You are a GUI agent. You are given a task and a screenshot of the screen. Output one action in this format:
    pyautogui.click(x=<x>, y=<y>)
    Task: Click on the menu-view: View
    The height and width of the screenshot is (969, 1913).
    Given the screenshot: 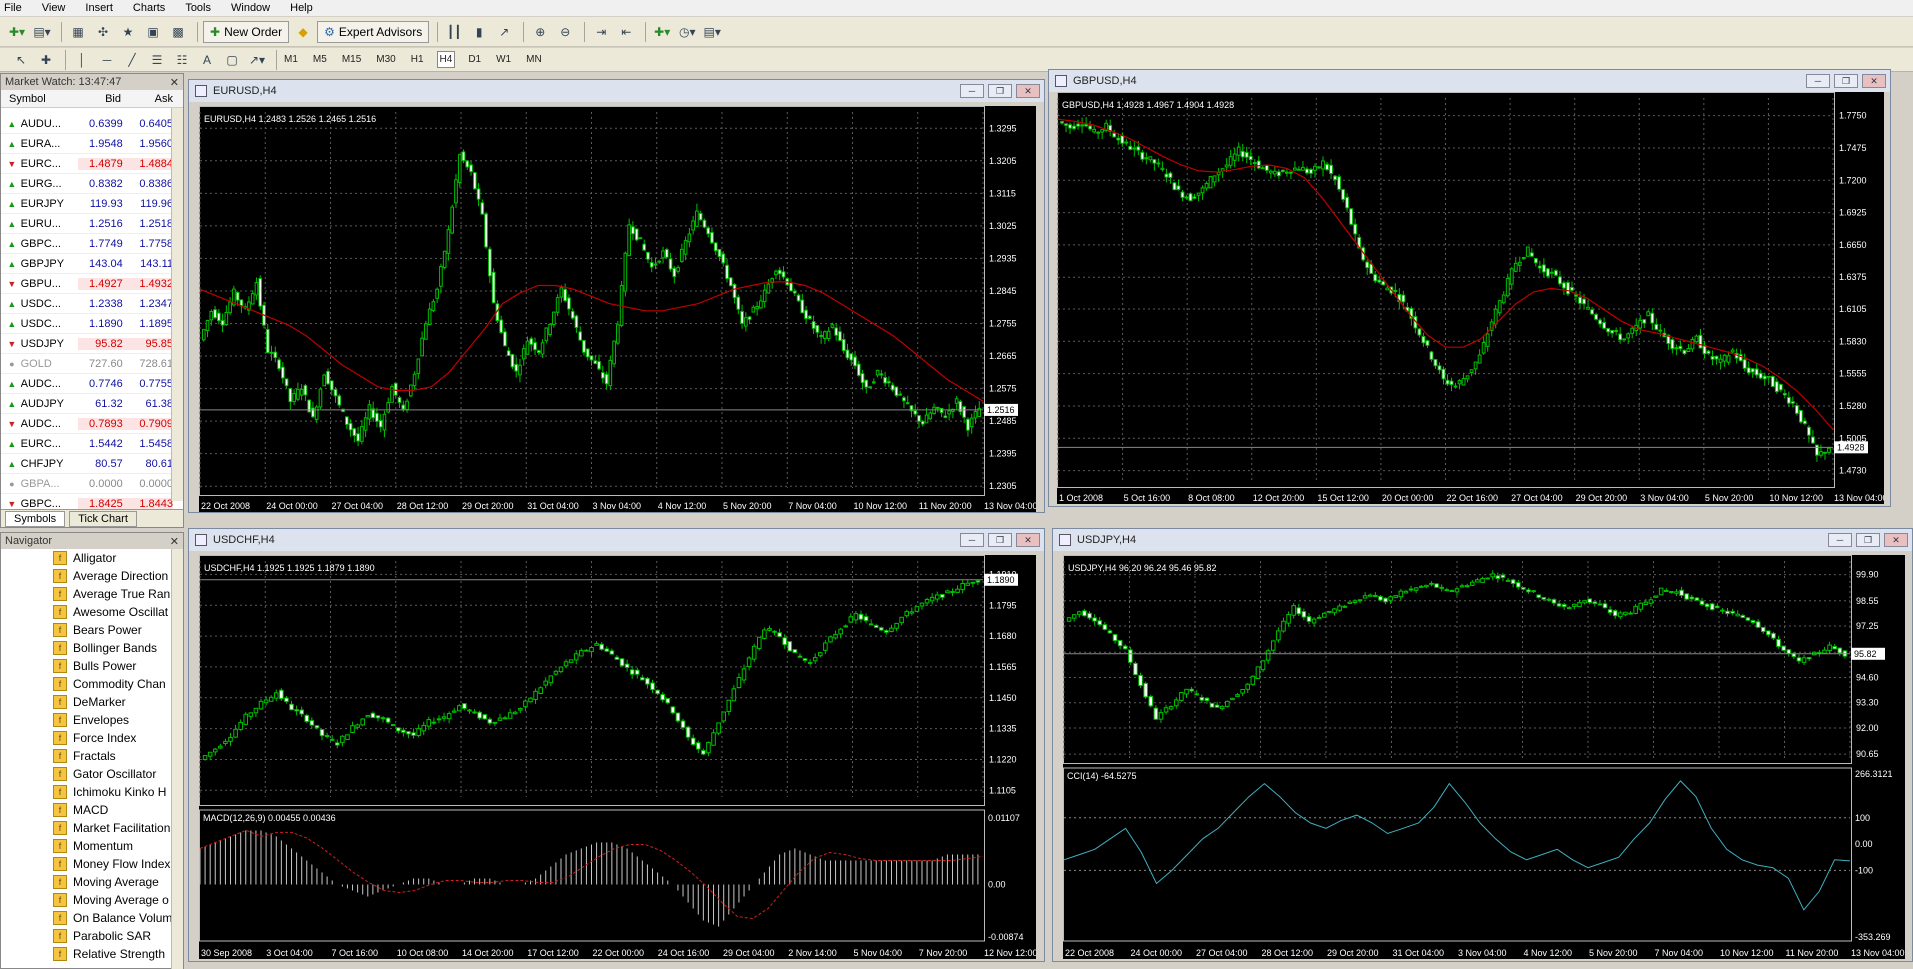 What is the action you would take?
    pyautogui.click(x=54, y=8)
    